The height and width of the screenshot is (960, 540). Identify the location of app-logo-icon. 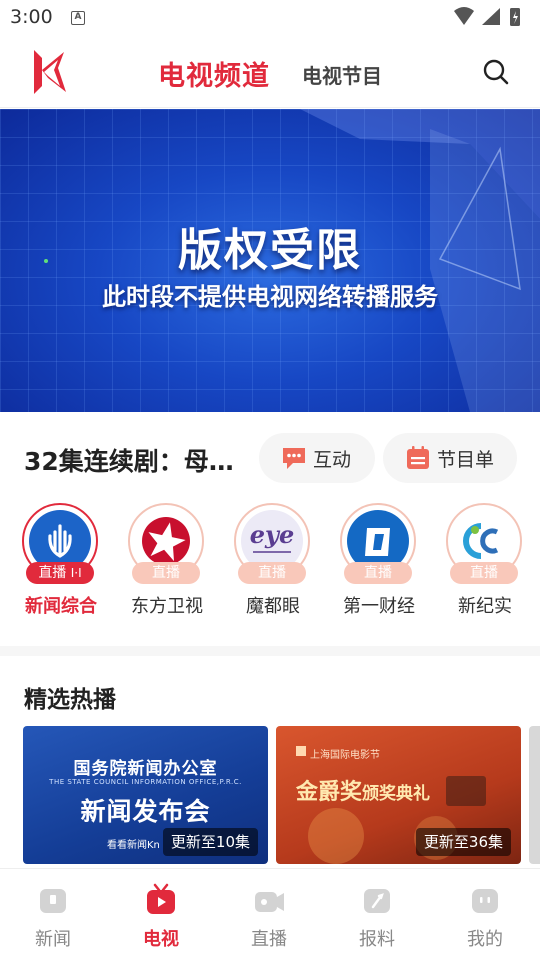
(48, 72).